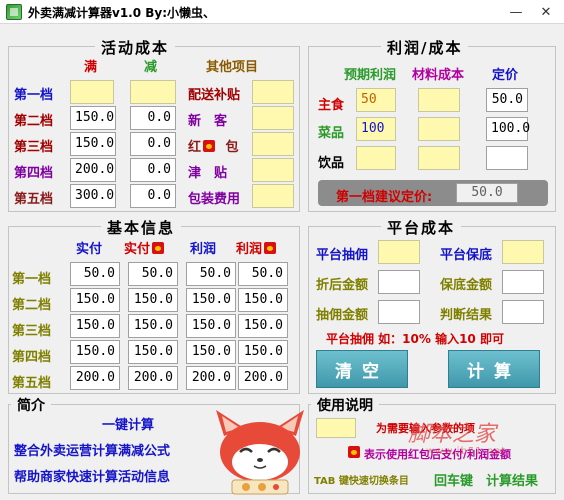 This screenshot has width=564, height=500. What do you see at coordinates (523, 252) in the screenshot?
I see `guarantee-input` at bounding box center [523, 252].